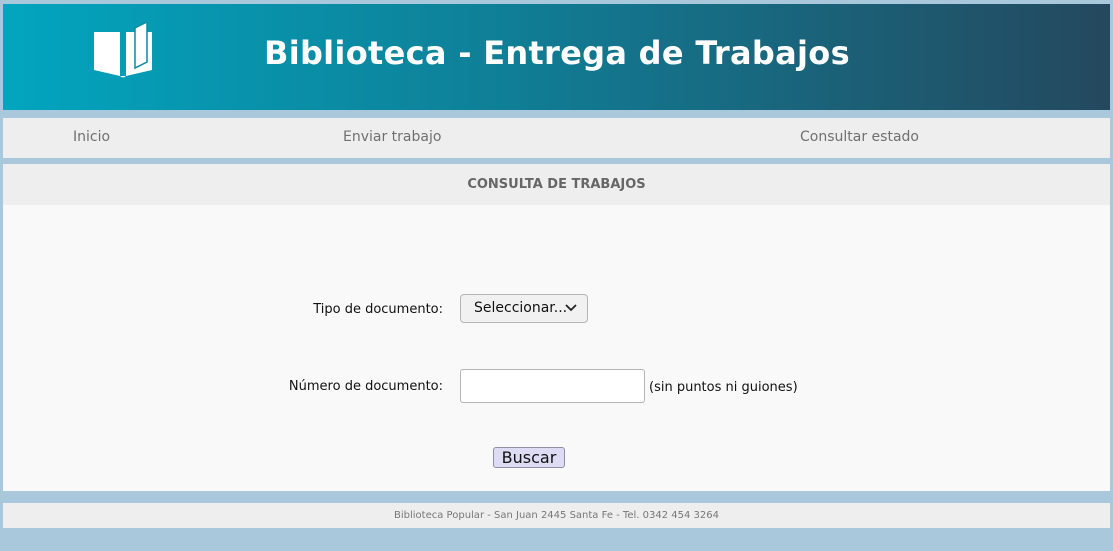 The width and height of the screenshot is (1113, 551). I want to click on panel-heading: CONSULTA DE TRABAJOS, so click(556, 184).